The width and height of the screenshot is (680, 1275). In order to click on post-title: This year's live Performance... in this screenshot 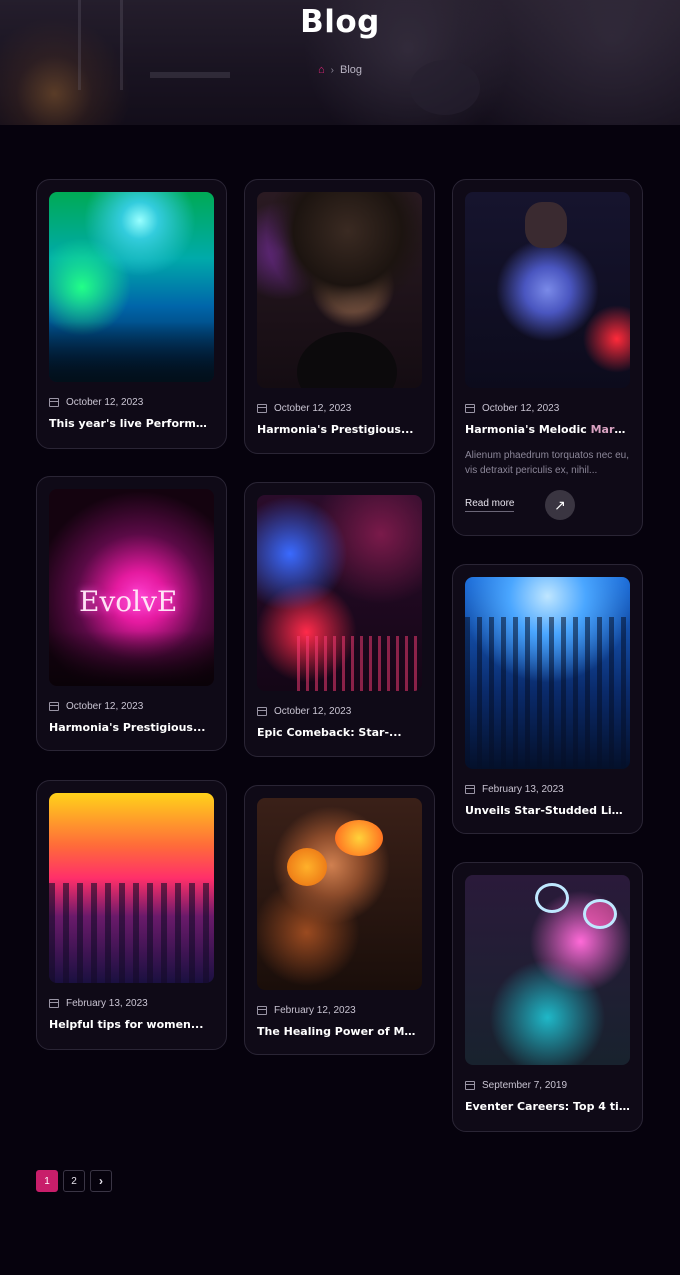, I will do `click(131, 423)`.